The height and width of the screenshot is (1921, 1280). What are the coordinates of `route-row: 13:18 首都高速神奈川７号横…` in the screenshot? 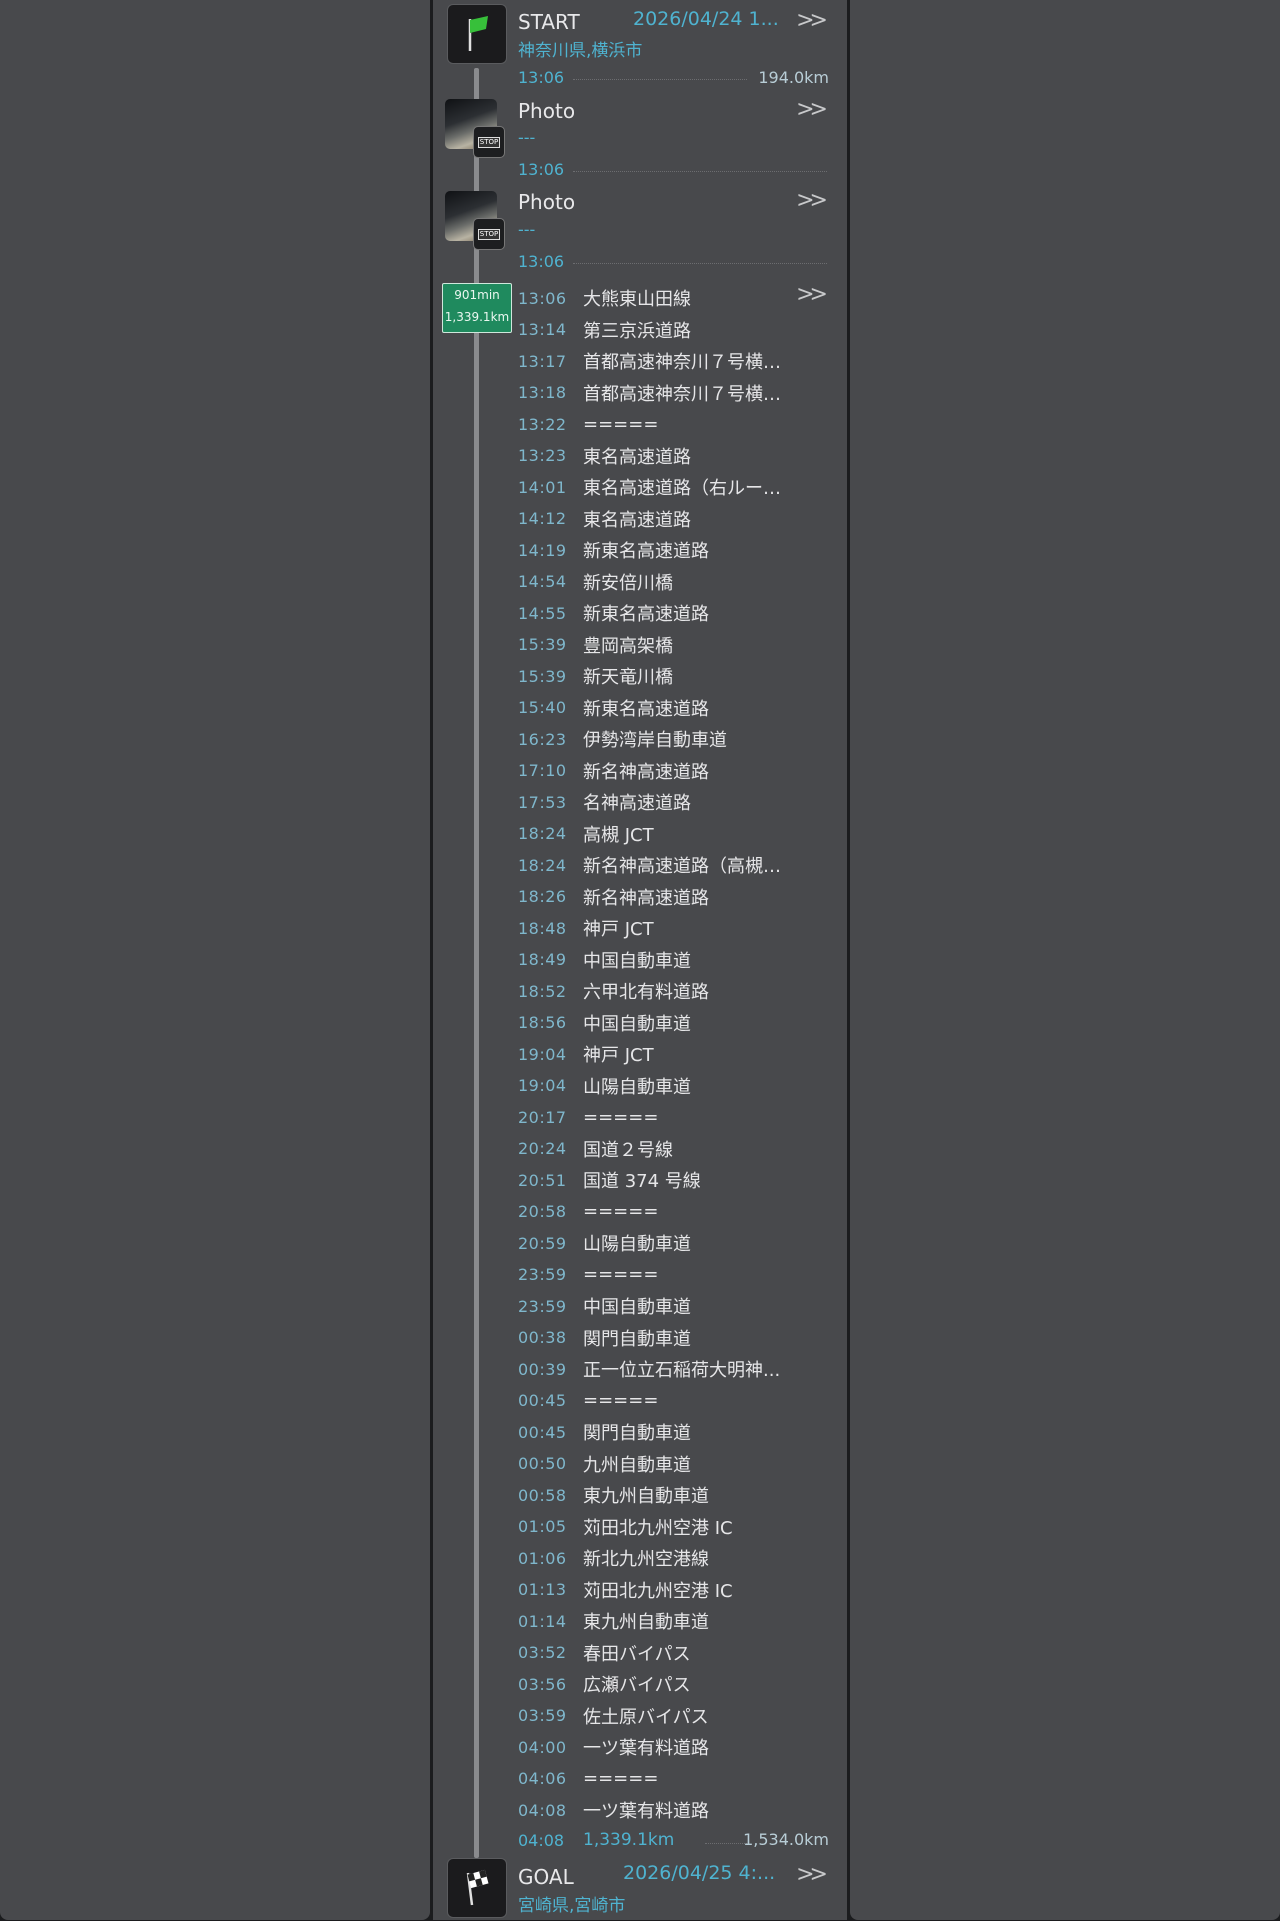 It's located at (649, 393).